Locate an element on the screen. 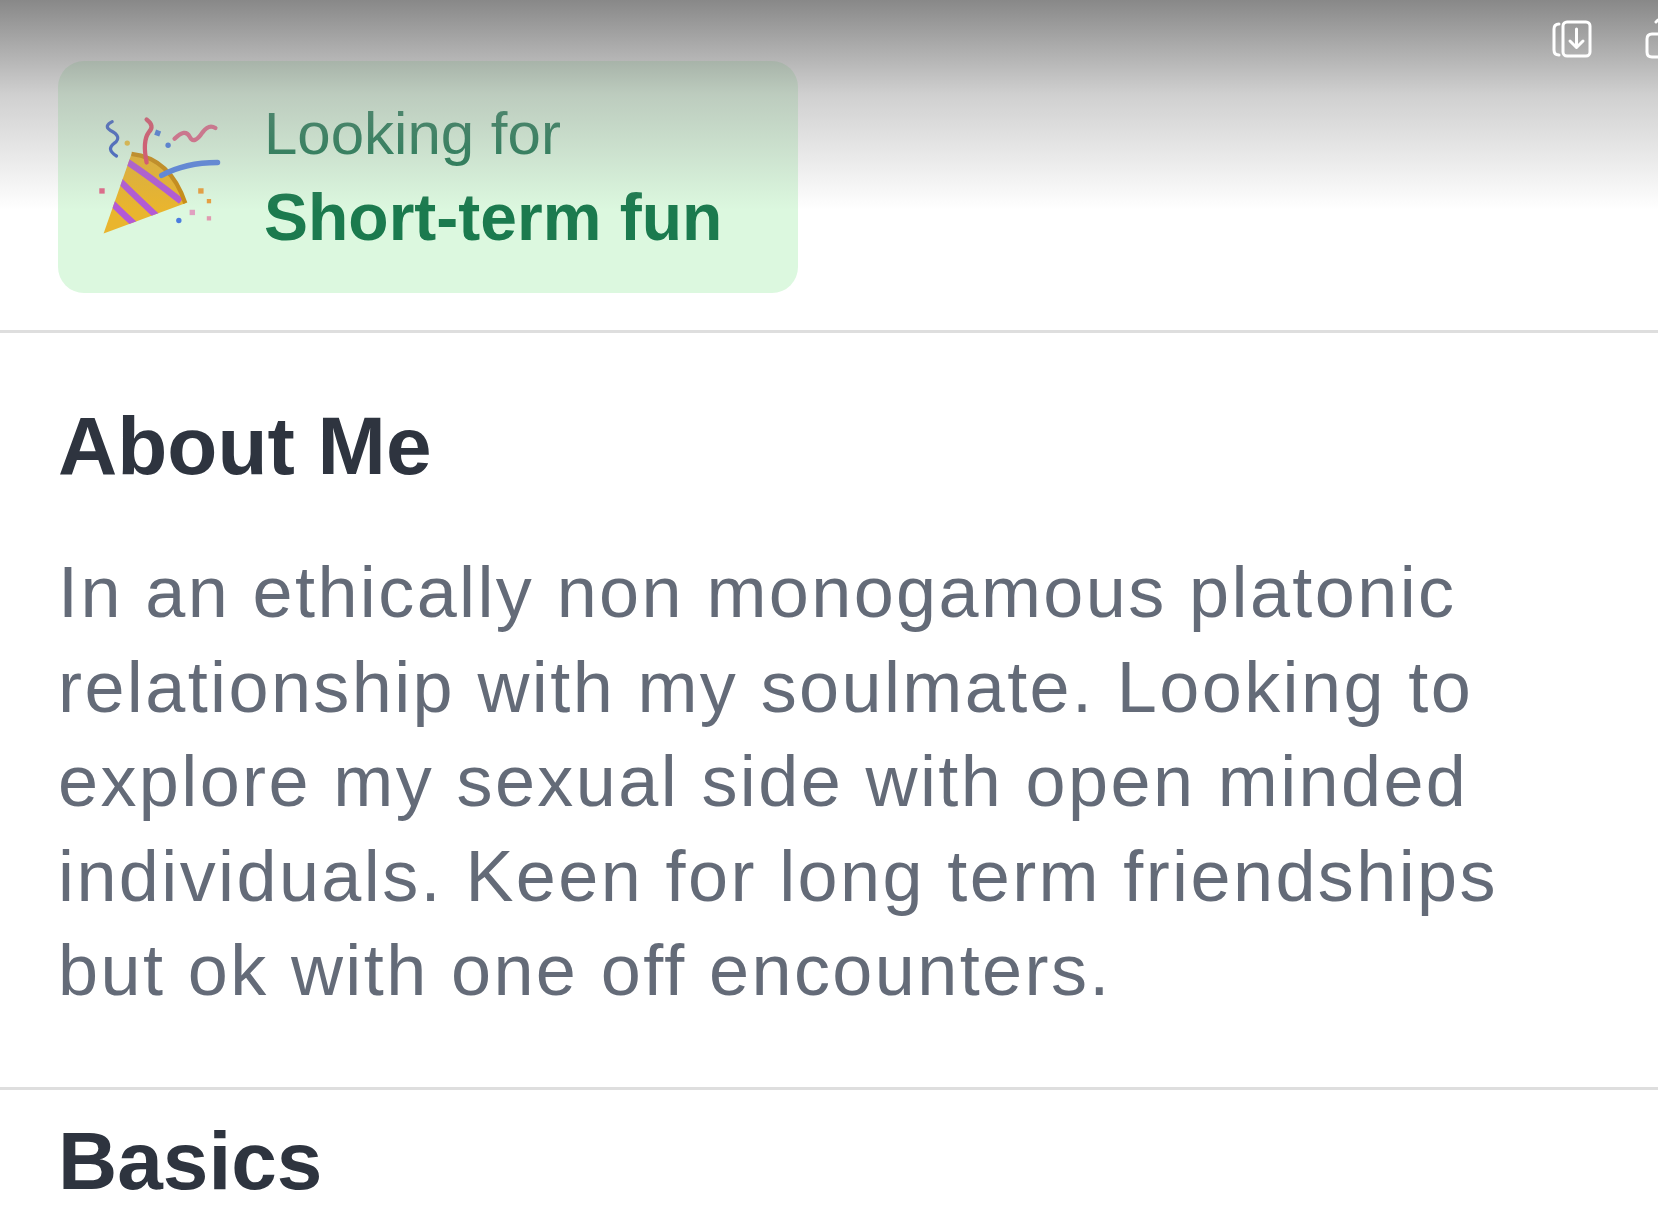  download-icon is located at coordinates (1572, 39).